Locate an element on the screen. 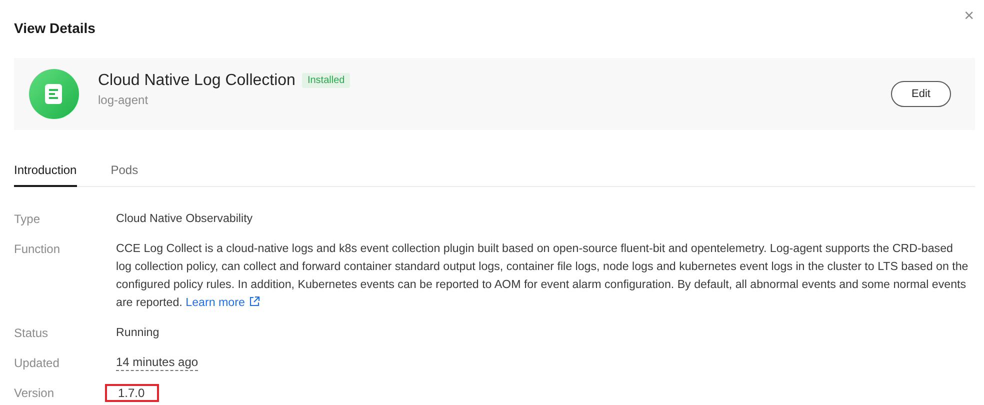 Image resolution: width=984 pixels, height=405 pixels. detail-label: Version is located at coordinates (35, 393).